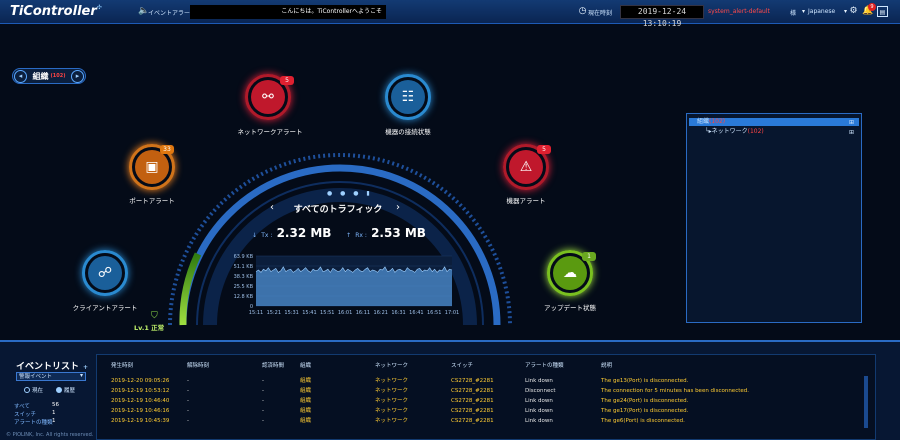  Describe the element at coordinates (291, 313) in the screenshot. I see `x-tick-label: 15:31` at that location.